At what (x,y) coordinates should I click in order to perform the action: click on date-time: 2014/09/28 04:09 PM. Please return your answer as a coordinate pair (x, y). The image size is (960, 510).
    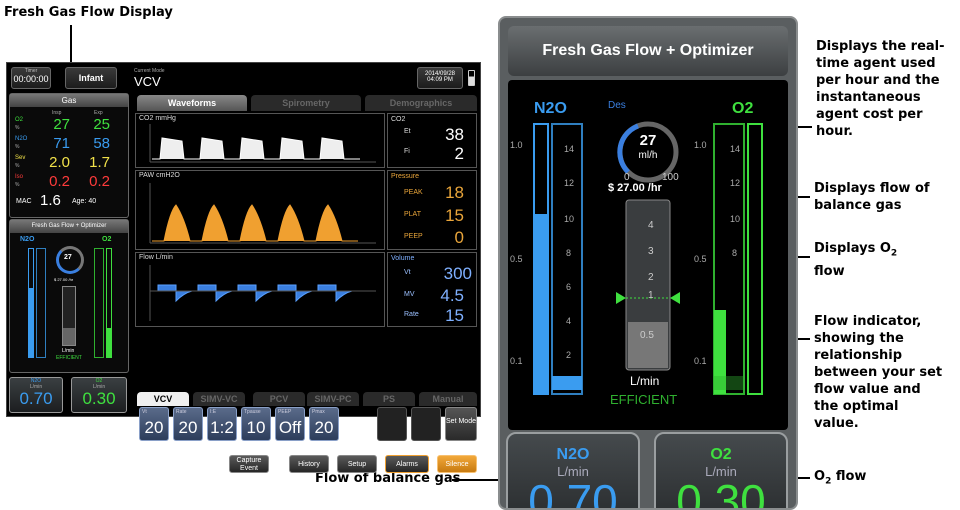
    Looking at the image, I should click on (440, 78).